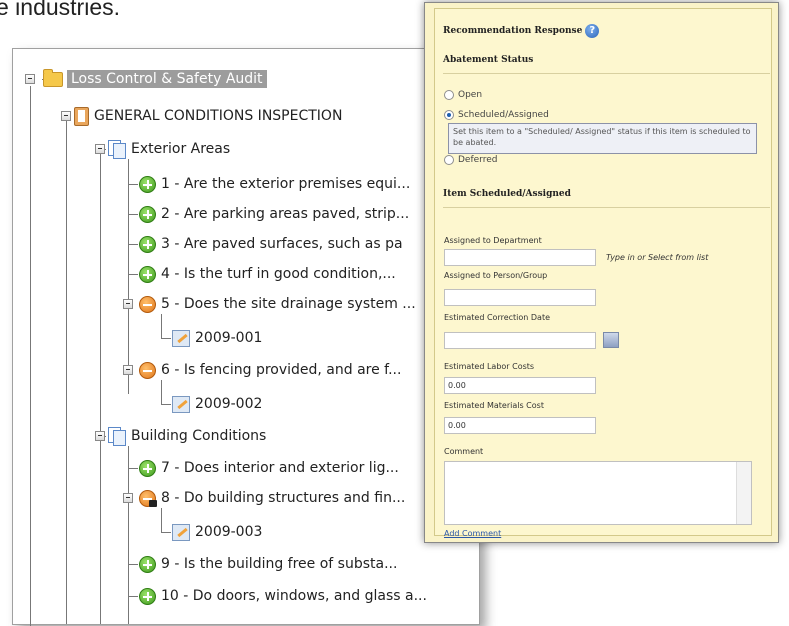  Describe the element at coordinates (520, 257) in the screenshot. I see `department-input` at that location.